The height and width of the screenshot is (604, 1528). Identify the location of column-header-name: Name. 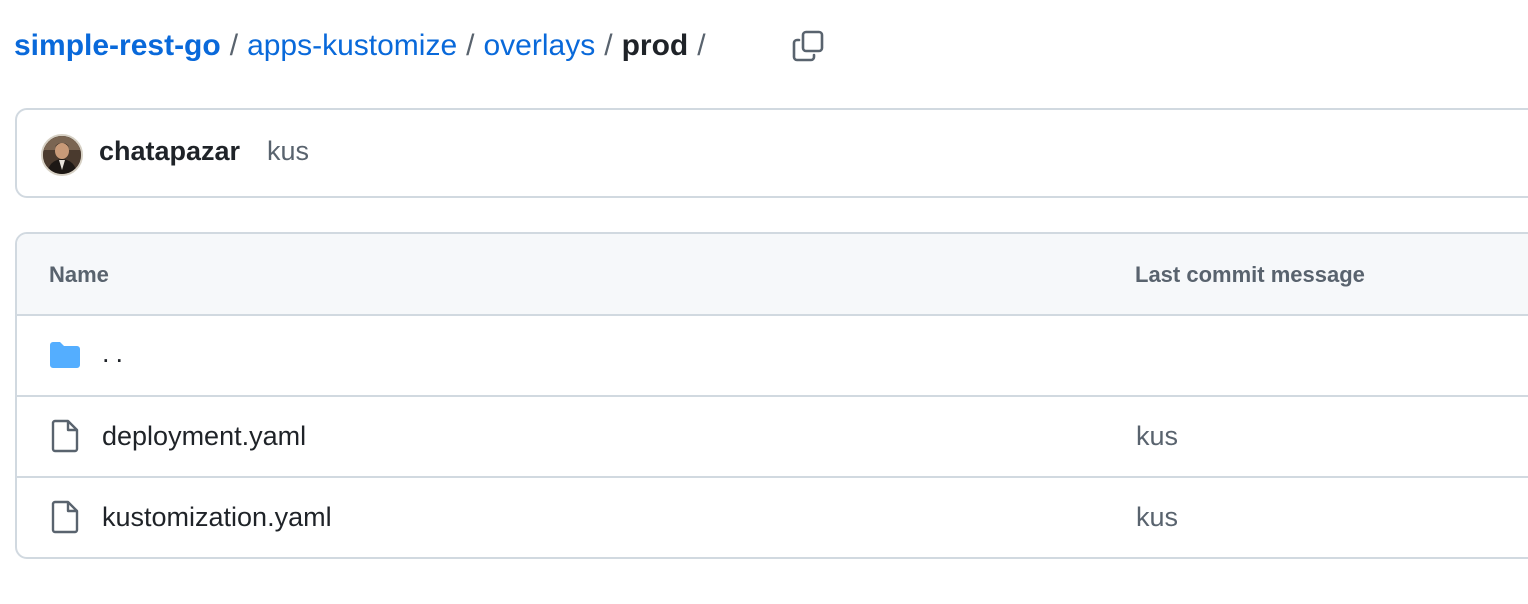
(79, 274).